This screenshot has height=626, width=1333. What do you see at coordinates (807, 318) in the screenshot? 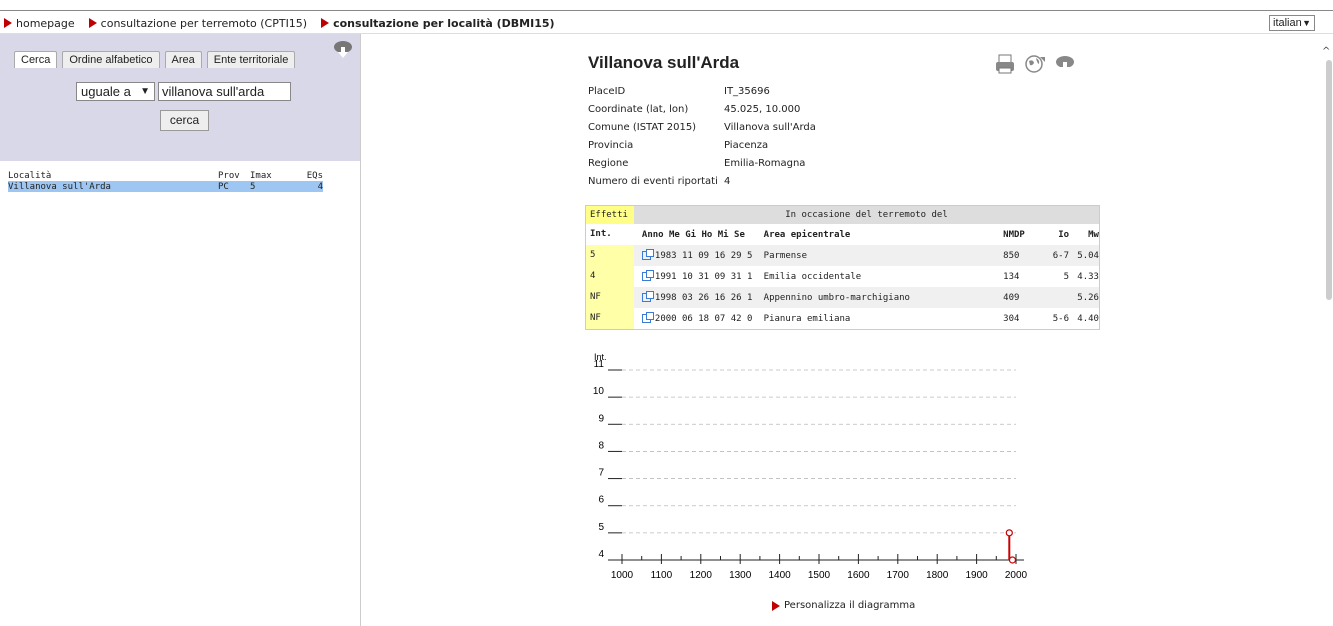
I see `cell-area: Pianura emiliana` at bounding box center [807, 318].